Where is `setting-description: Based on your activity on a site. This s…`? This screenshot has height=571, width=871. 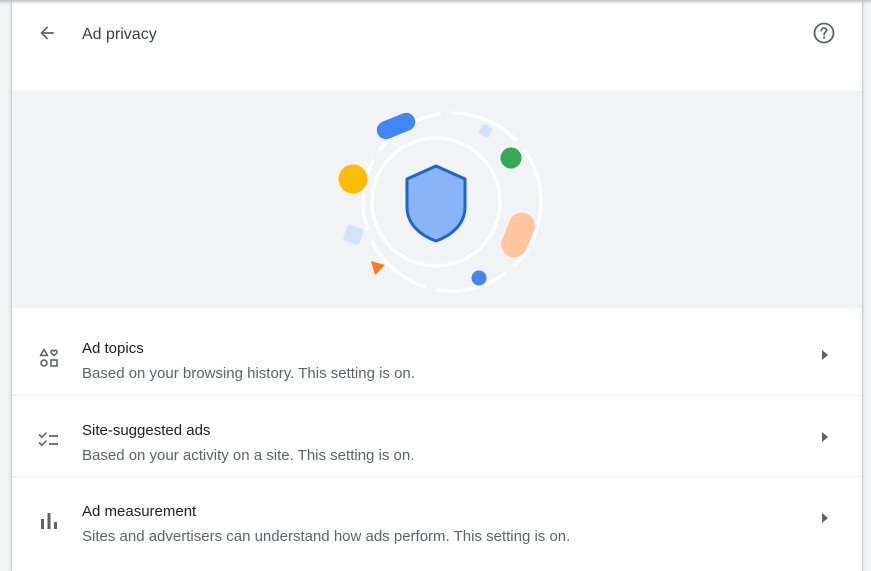 setting-description: Based on your activity on a site. This s… is located at coordinates (248, 455).